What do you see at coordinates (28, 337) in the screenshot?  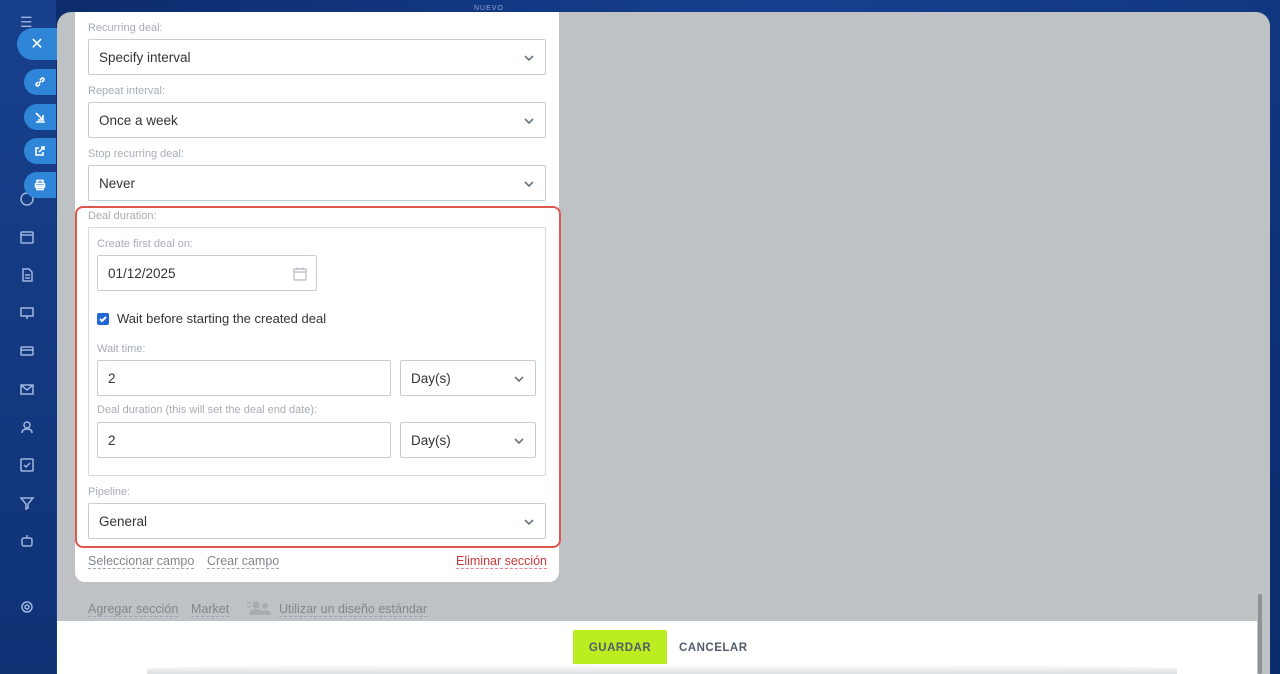 I see `left-sidebar: ☰` at bounding box center [28, 337].